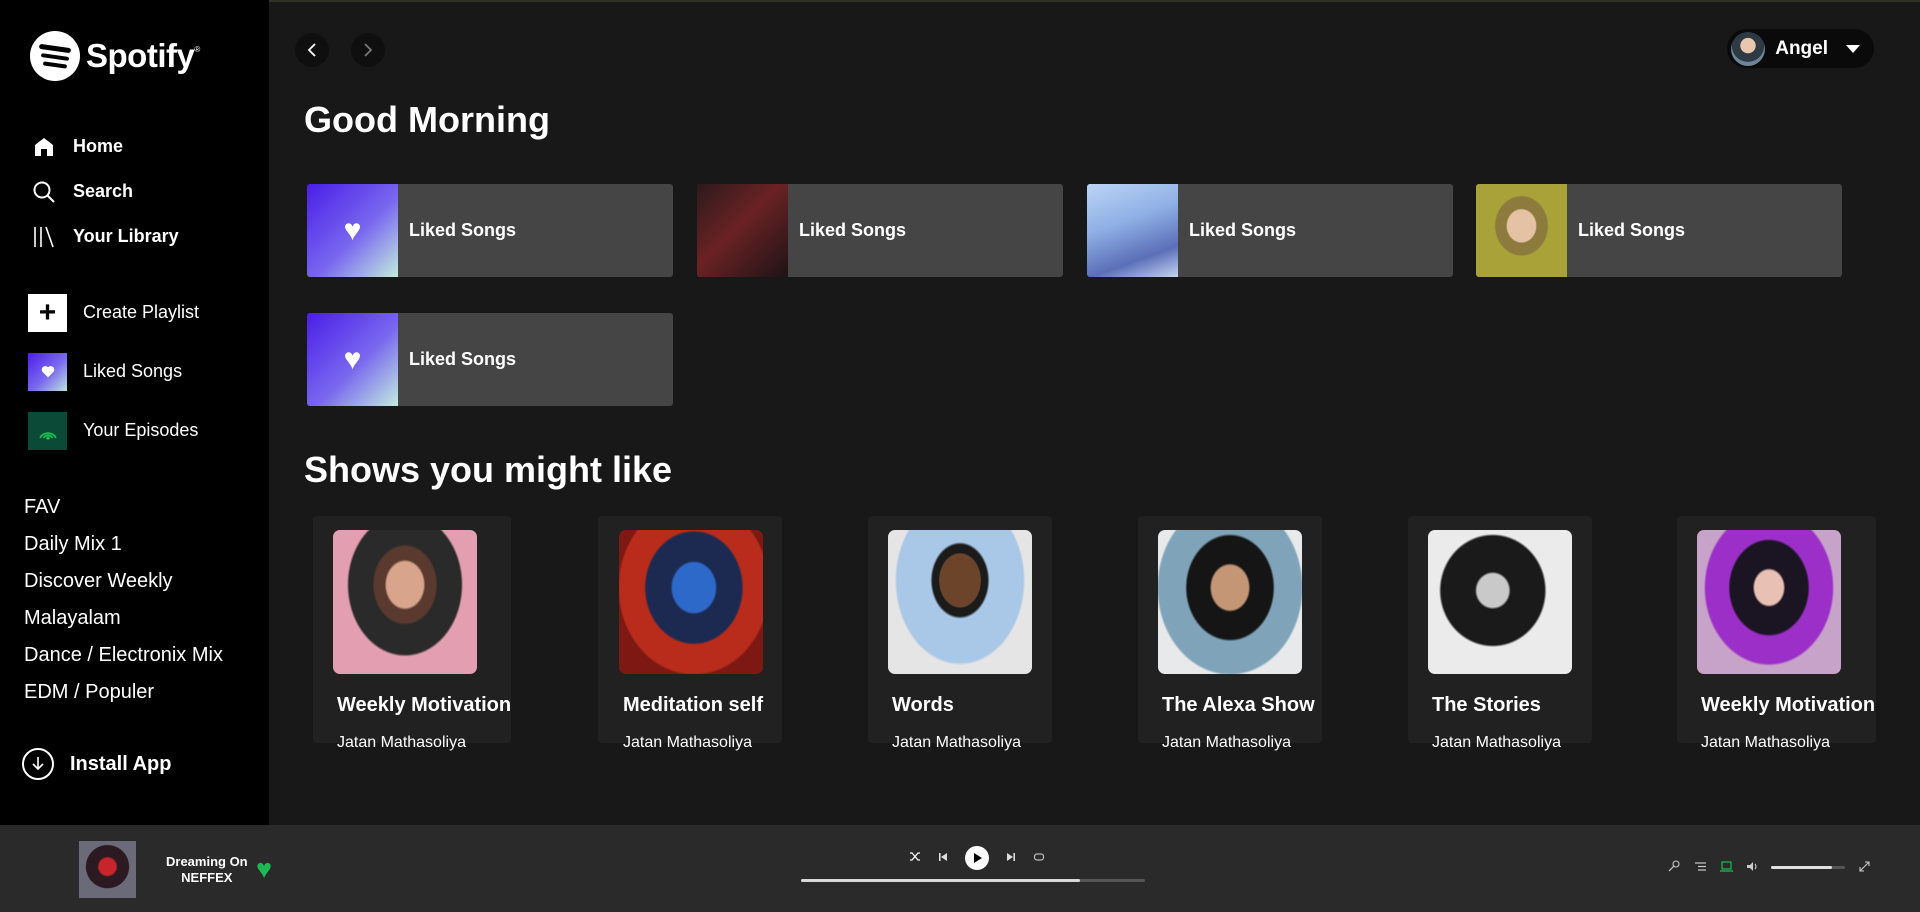 The width and height of the screenshot is (1920, 912). I want to click on show-card: Words Jatan Mathasoliya, so click(968, 648).